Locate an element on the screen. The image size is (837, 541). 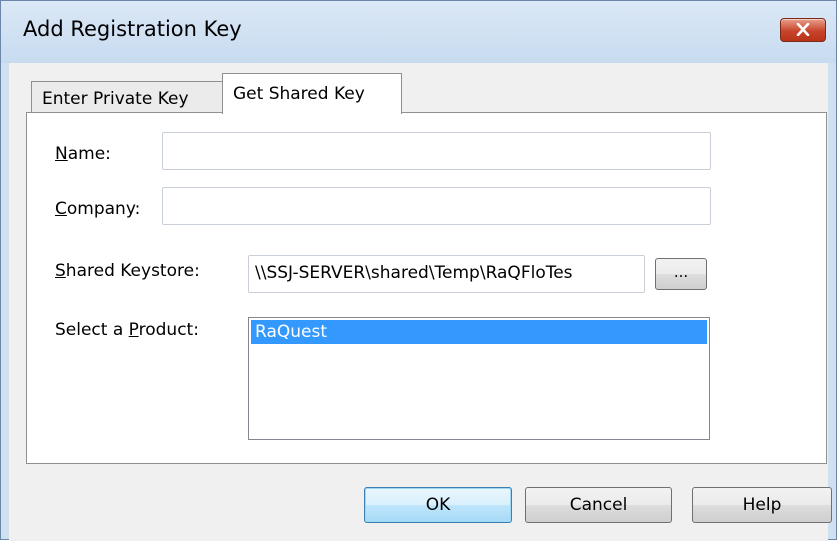
company-label: Company: is located at coordinates (98, 209).